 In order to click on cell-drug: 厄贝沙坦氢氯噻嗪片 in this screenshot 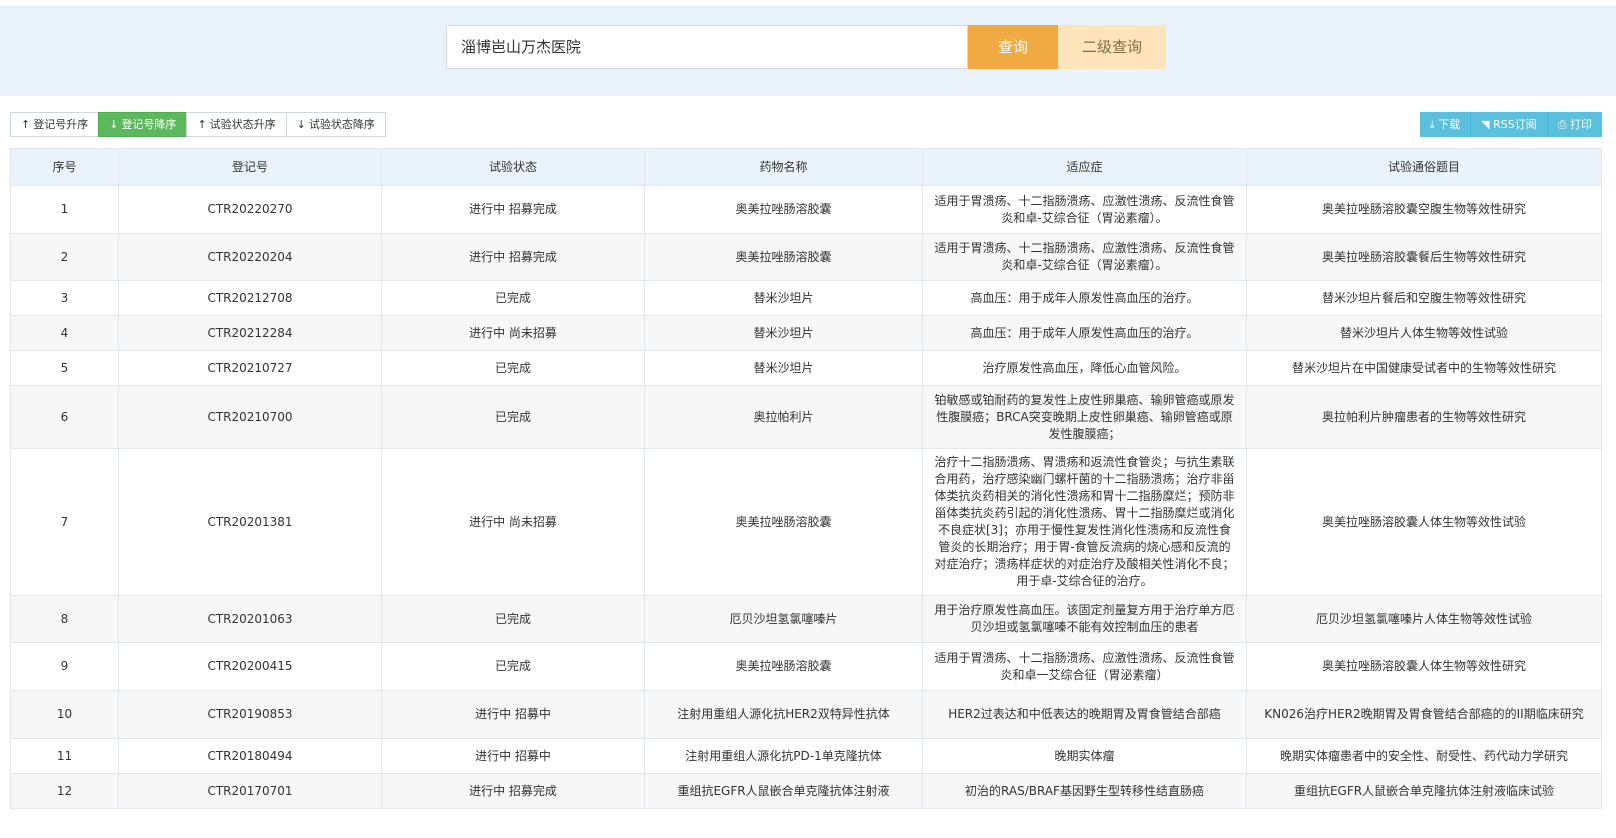, I will do `click(783, 619)`.